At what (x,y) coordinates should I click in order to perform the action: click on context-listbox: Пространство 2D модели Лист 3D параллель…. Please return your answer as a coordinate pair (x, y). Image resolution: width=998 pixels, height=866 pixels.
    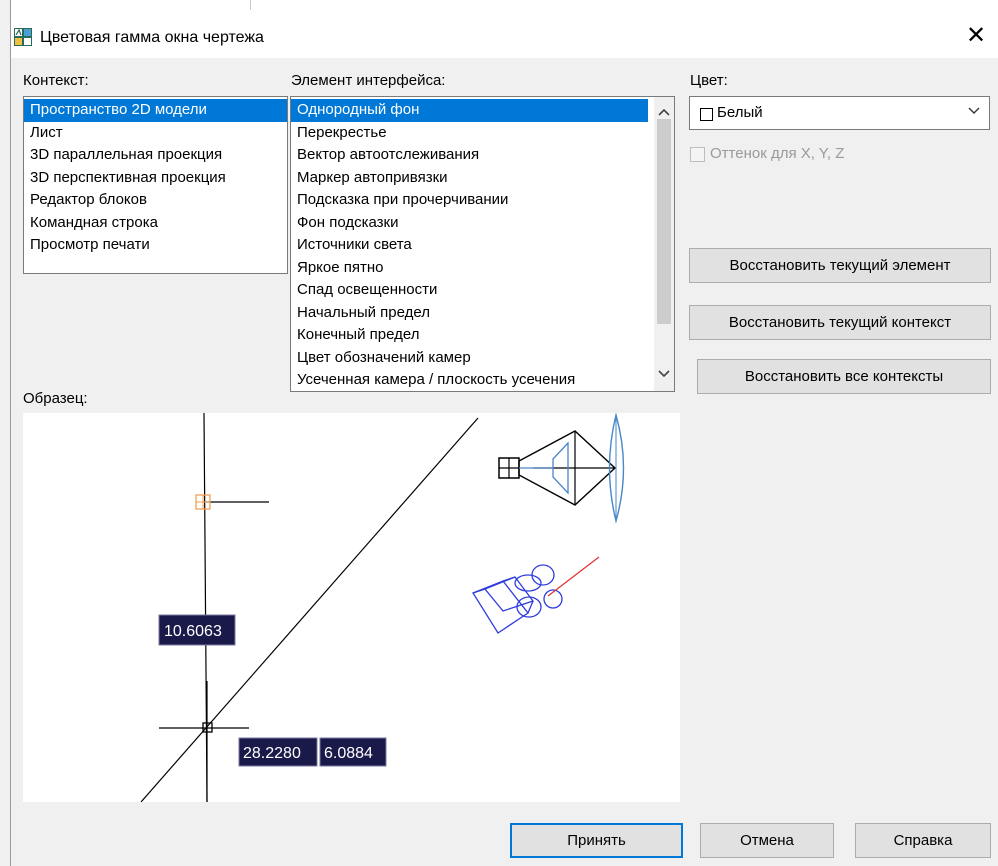
    Looking at the image, I should click on (155, 185).